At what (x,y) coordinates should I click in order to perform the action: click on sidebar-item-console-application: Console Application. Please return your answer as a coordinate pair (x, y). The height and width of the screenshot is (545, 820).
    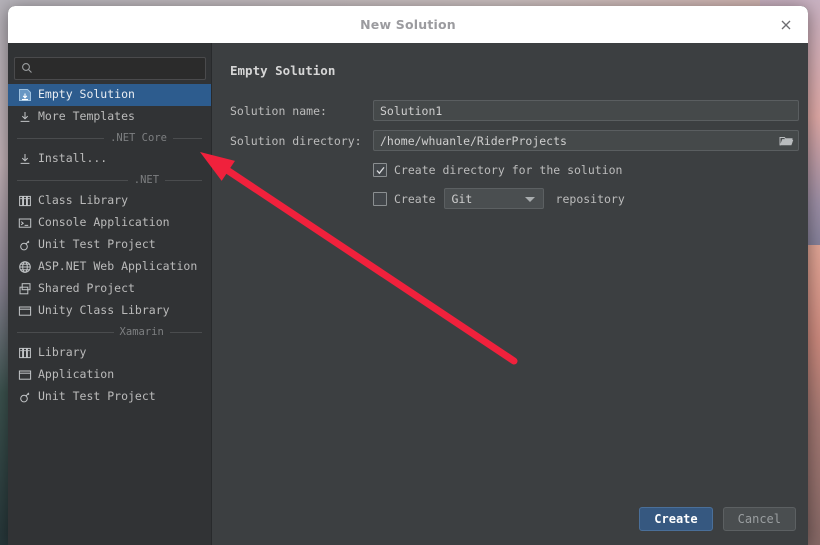
    Looking at the image, I should click on (109, 223).